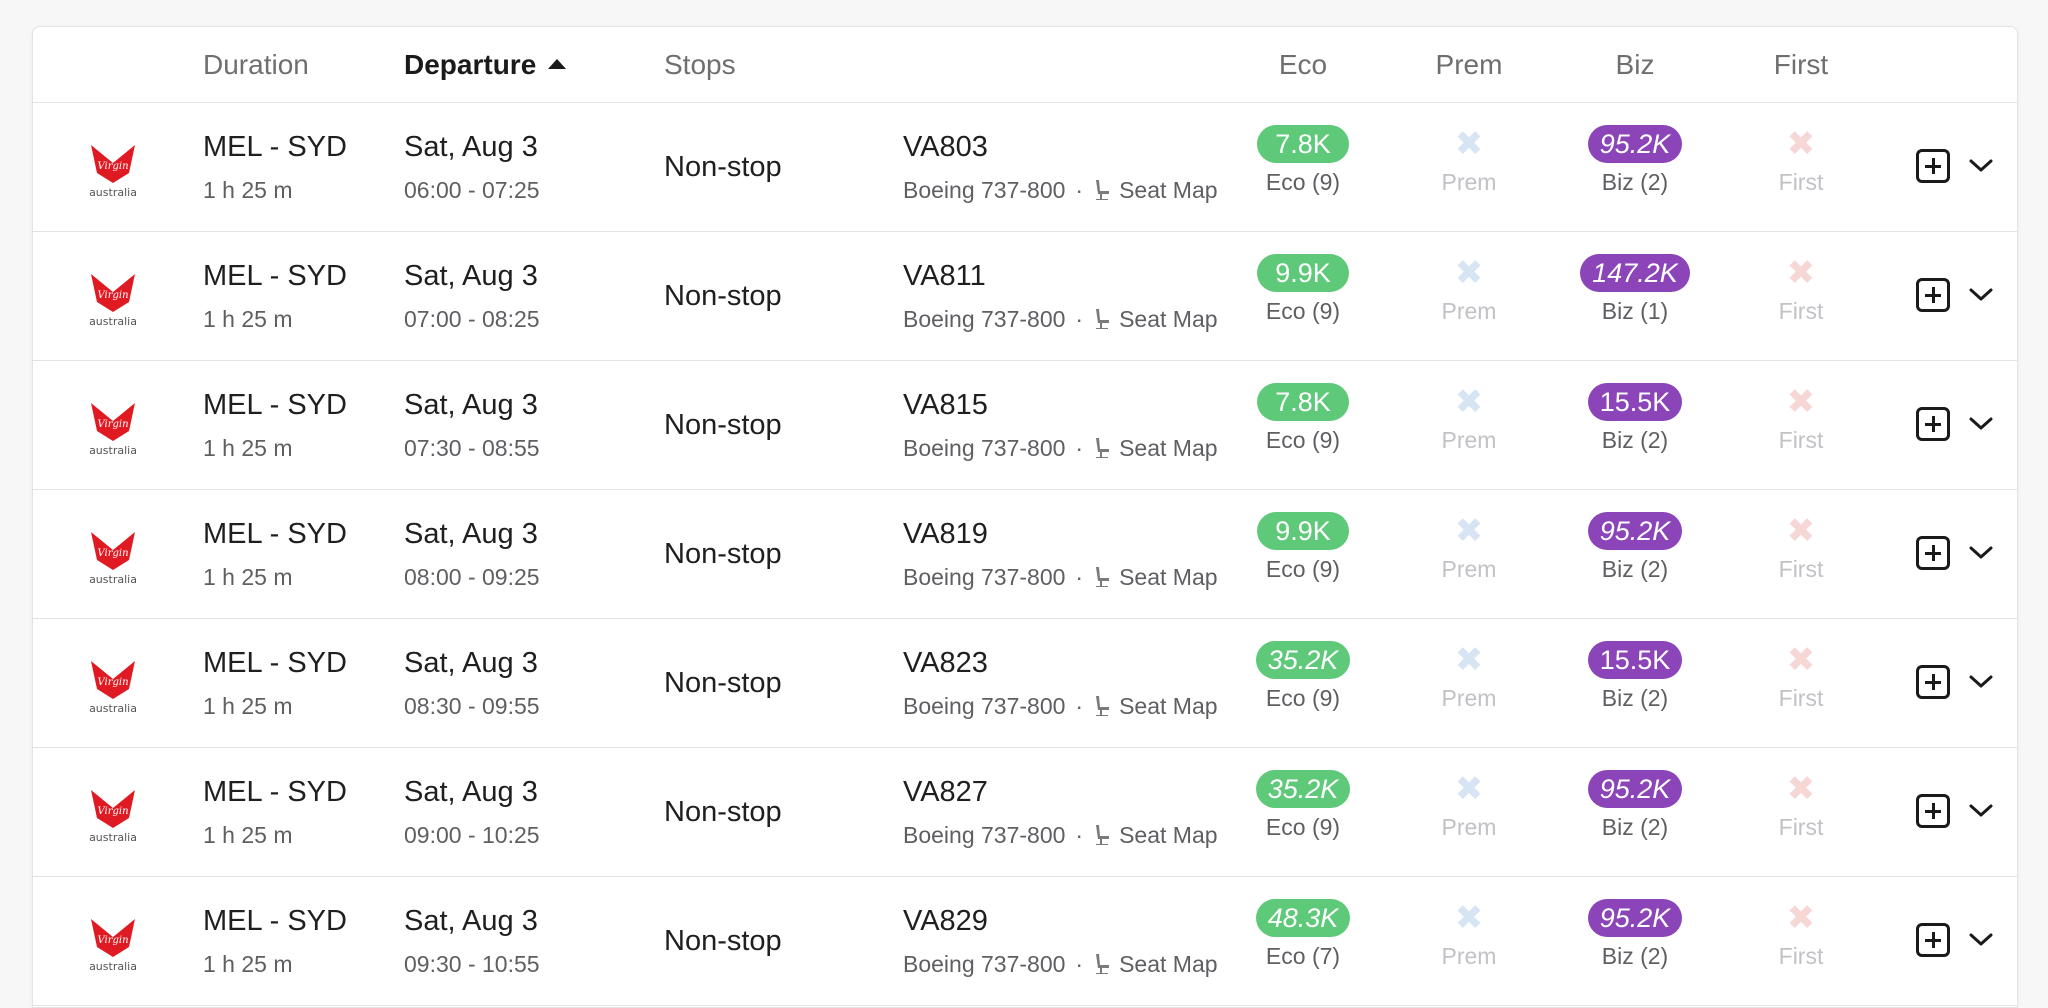 This screenshot has width=2048, height=1008. I want to click on eco-cell: 35.2K Eco (9), so click(1303, 676).